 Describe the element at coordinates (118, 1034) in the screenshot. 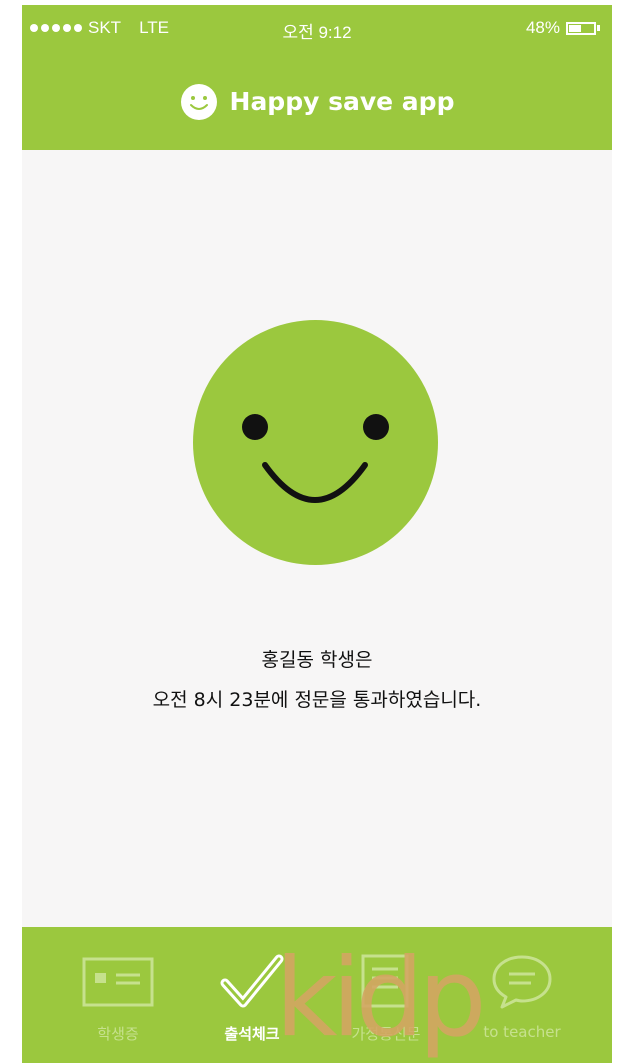

I see `tab-label: 학생증` at that location.